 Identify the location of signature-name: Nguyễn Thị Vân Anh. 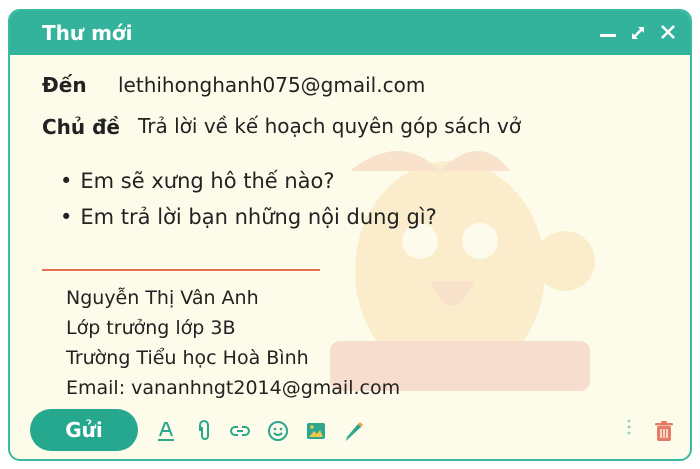
(162, 298).